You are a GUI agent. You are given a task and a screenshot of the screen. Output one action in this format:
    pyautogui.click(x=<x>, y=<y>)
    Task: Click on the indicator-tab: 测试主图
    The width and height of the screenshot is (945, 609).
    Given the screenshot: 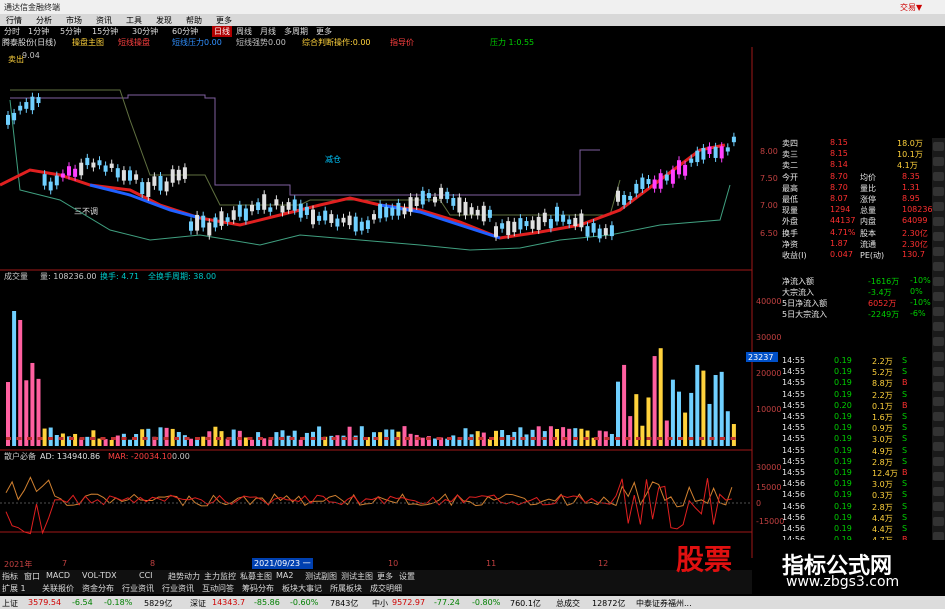 What is the action you would take?
    pyautogui.click(x=357, y=576)
    